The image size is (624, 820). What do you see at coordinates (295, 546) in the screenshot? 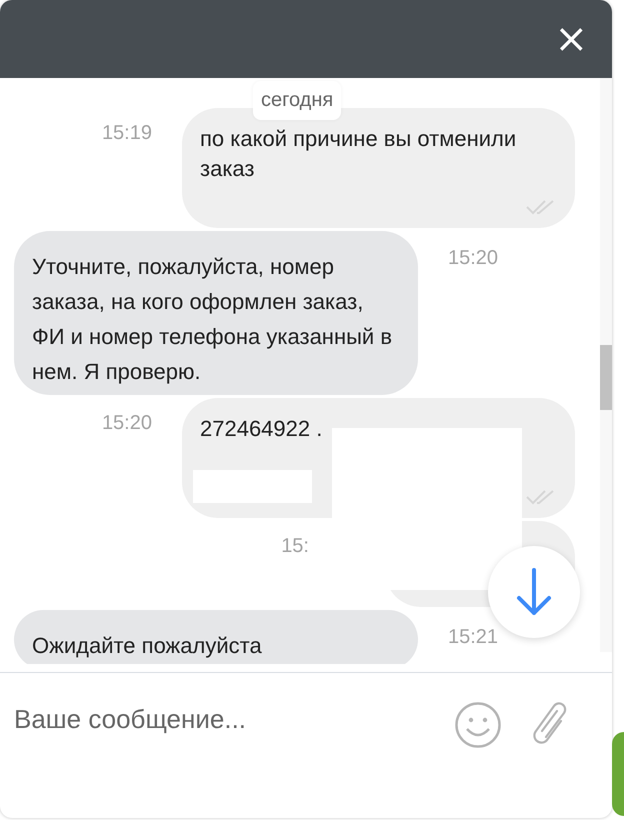
I see `message-time: 15:` at bounding box center [295, 546].